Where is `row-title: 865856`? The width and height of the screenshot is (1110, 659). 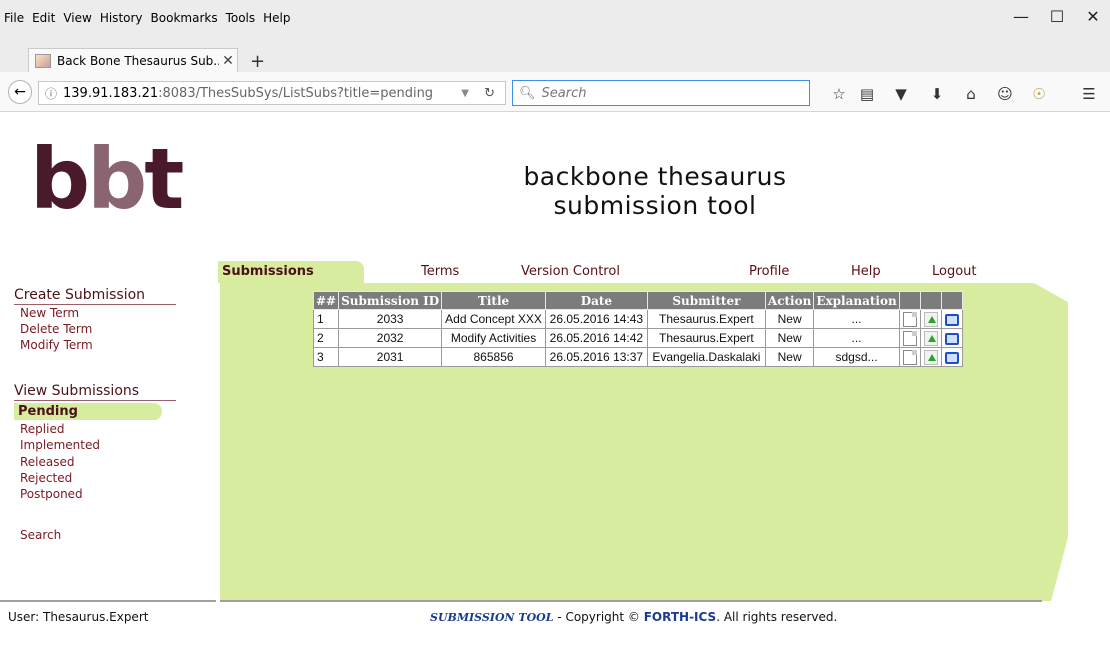
row-title: 865856 is located at coordinates (493, 357).